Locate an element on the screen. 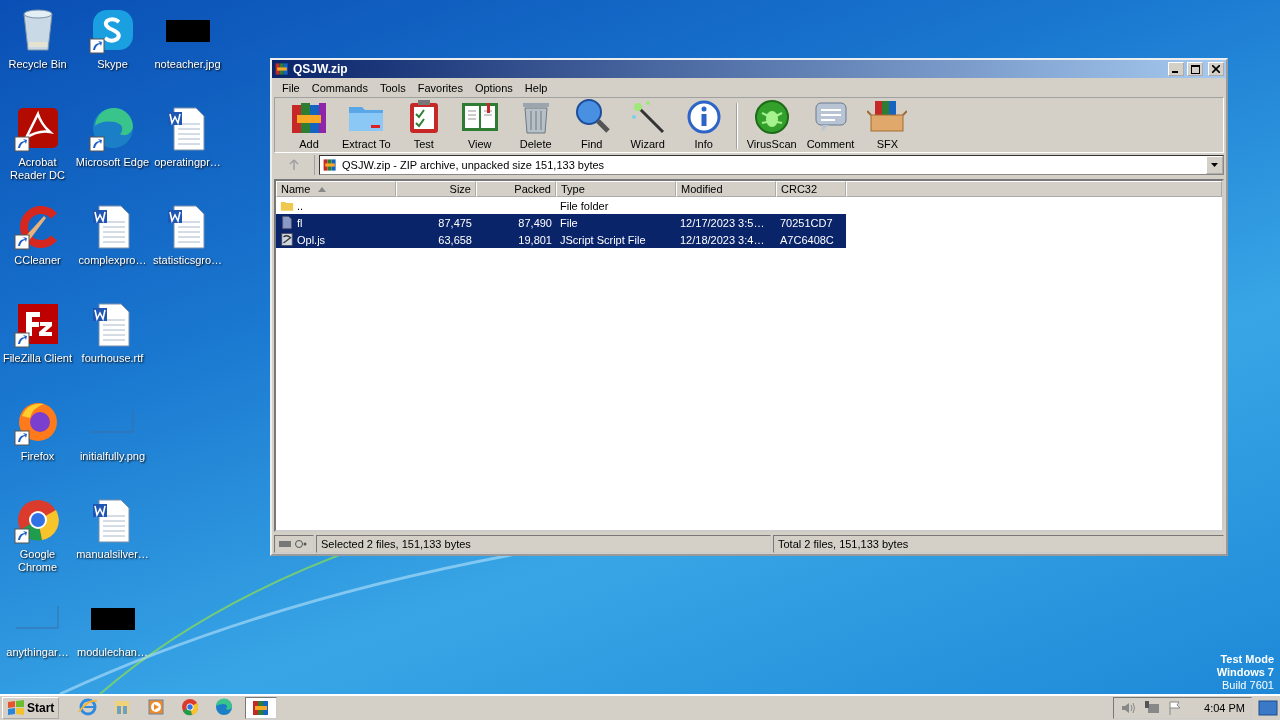  close-button is located at coordinates (1216, 69).